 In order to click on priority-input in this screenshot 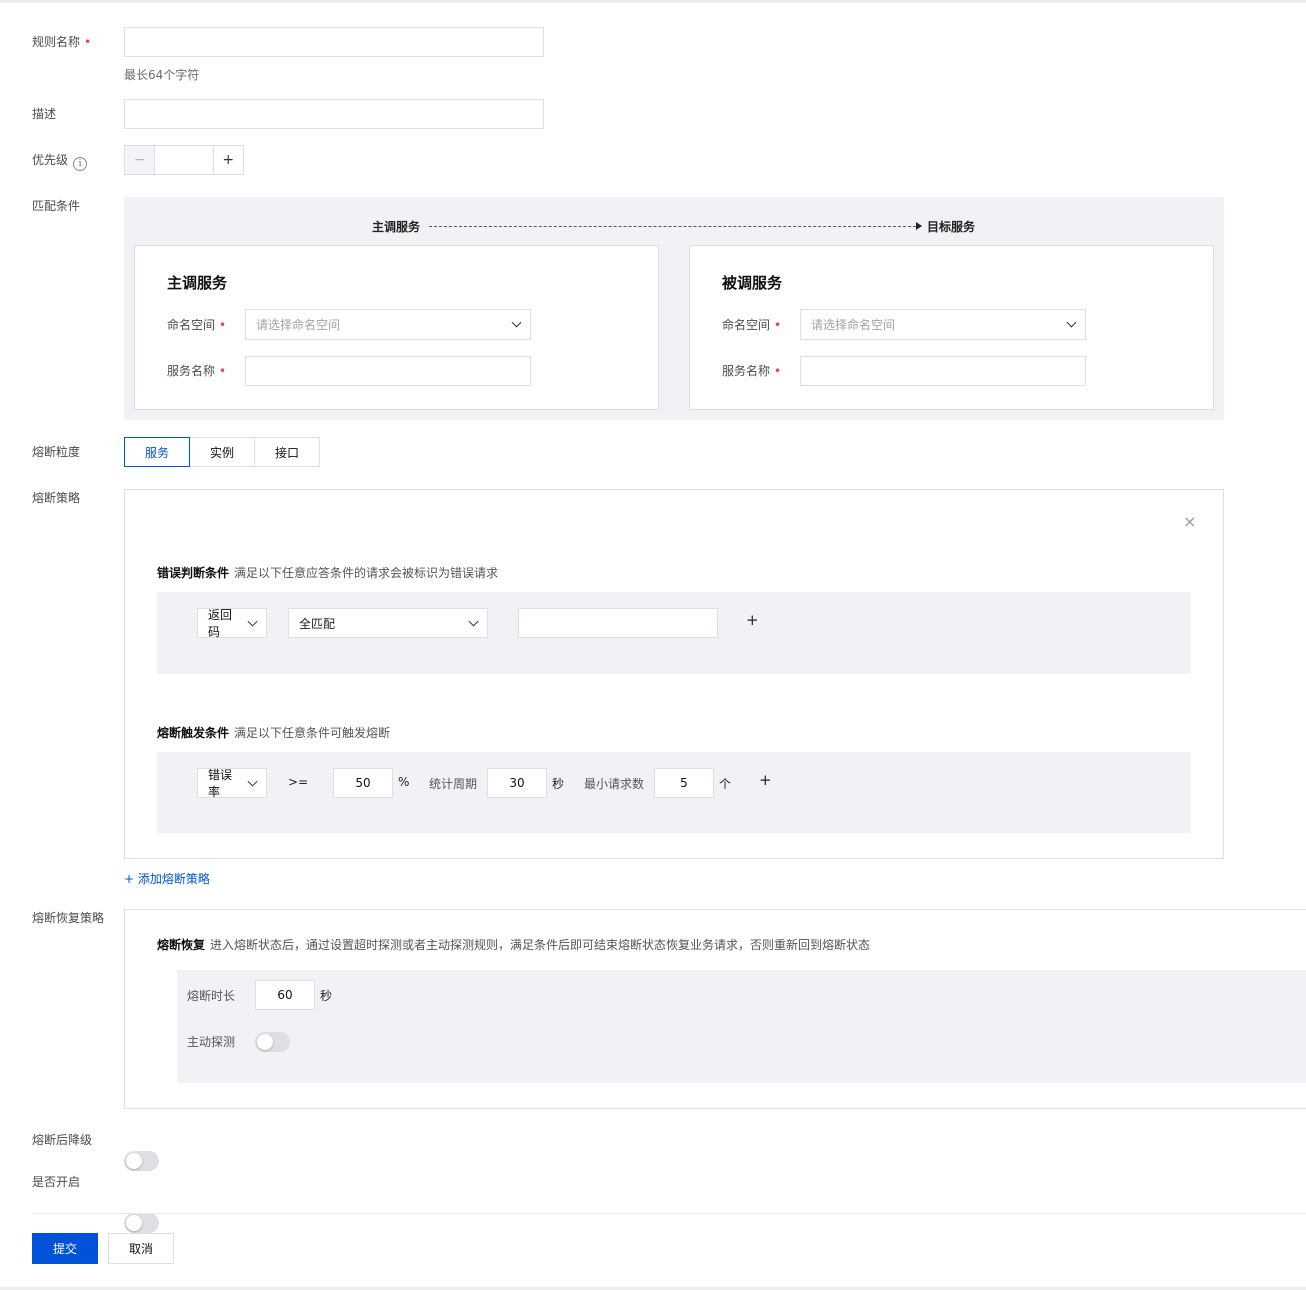, I will do `click(184, 160)`.